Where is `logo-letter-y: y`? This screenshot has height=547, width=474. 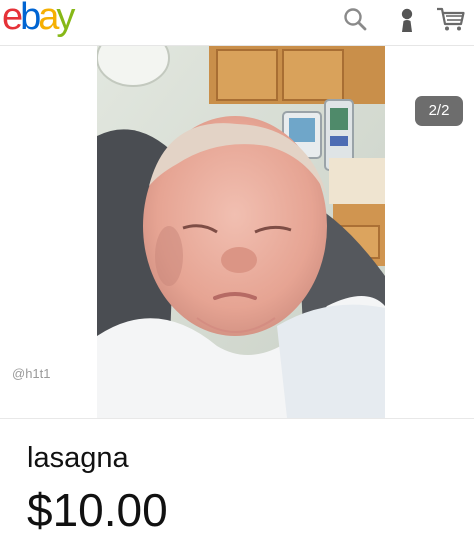 logo-letter-y: y is located at coordinates (65, 19).